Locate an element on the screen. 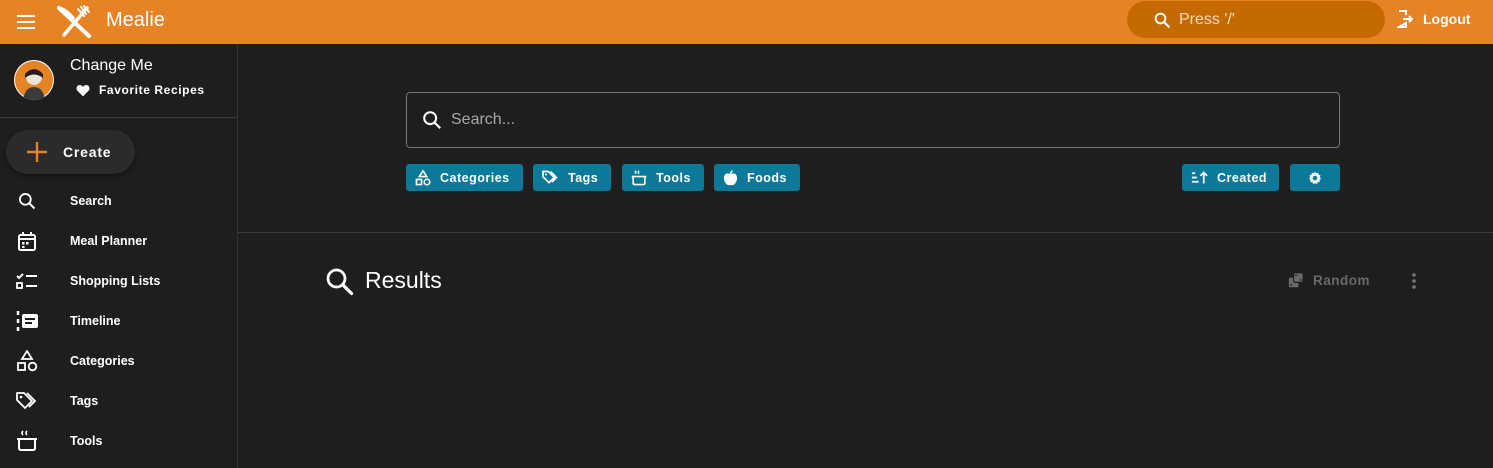  sidebar-item-tags: Tags is located at coordinates (118, 401).